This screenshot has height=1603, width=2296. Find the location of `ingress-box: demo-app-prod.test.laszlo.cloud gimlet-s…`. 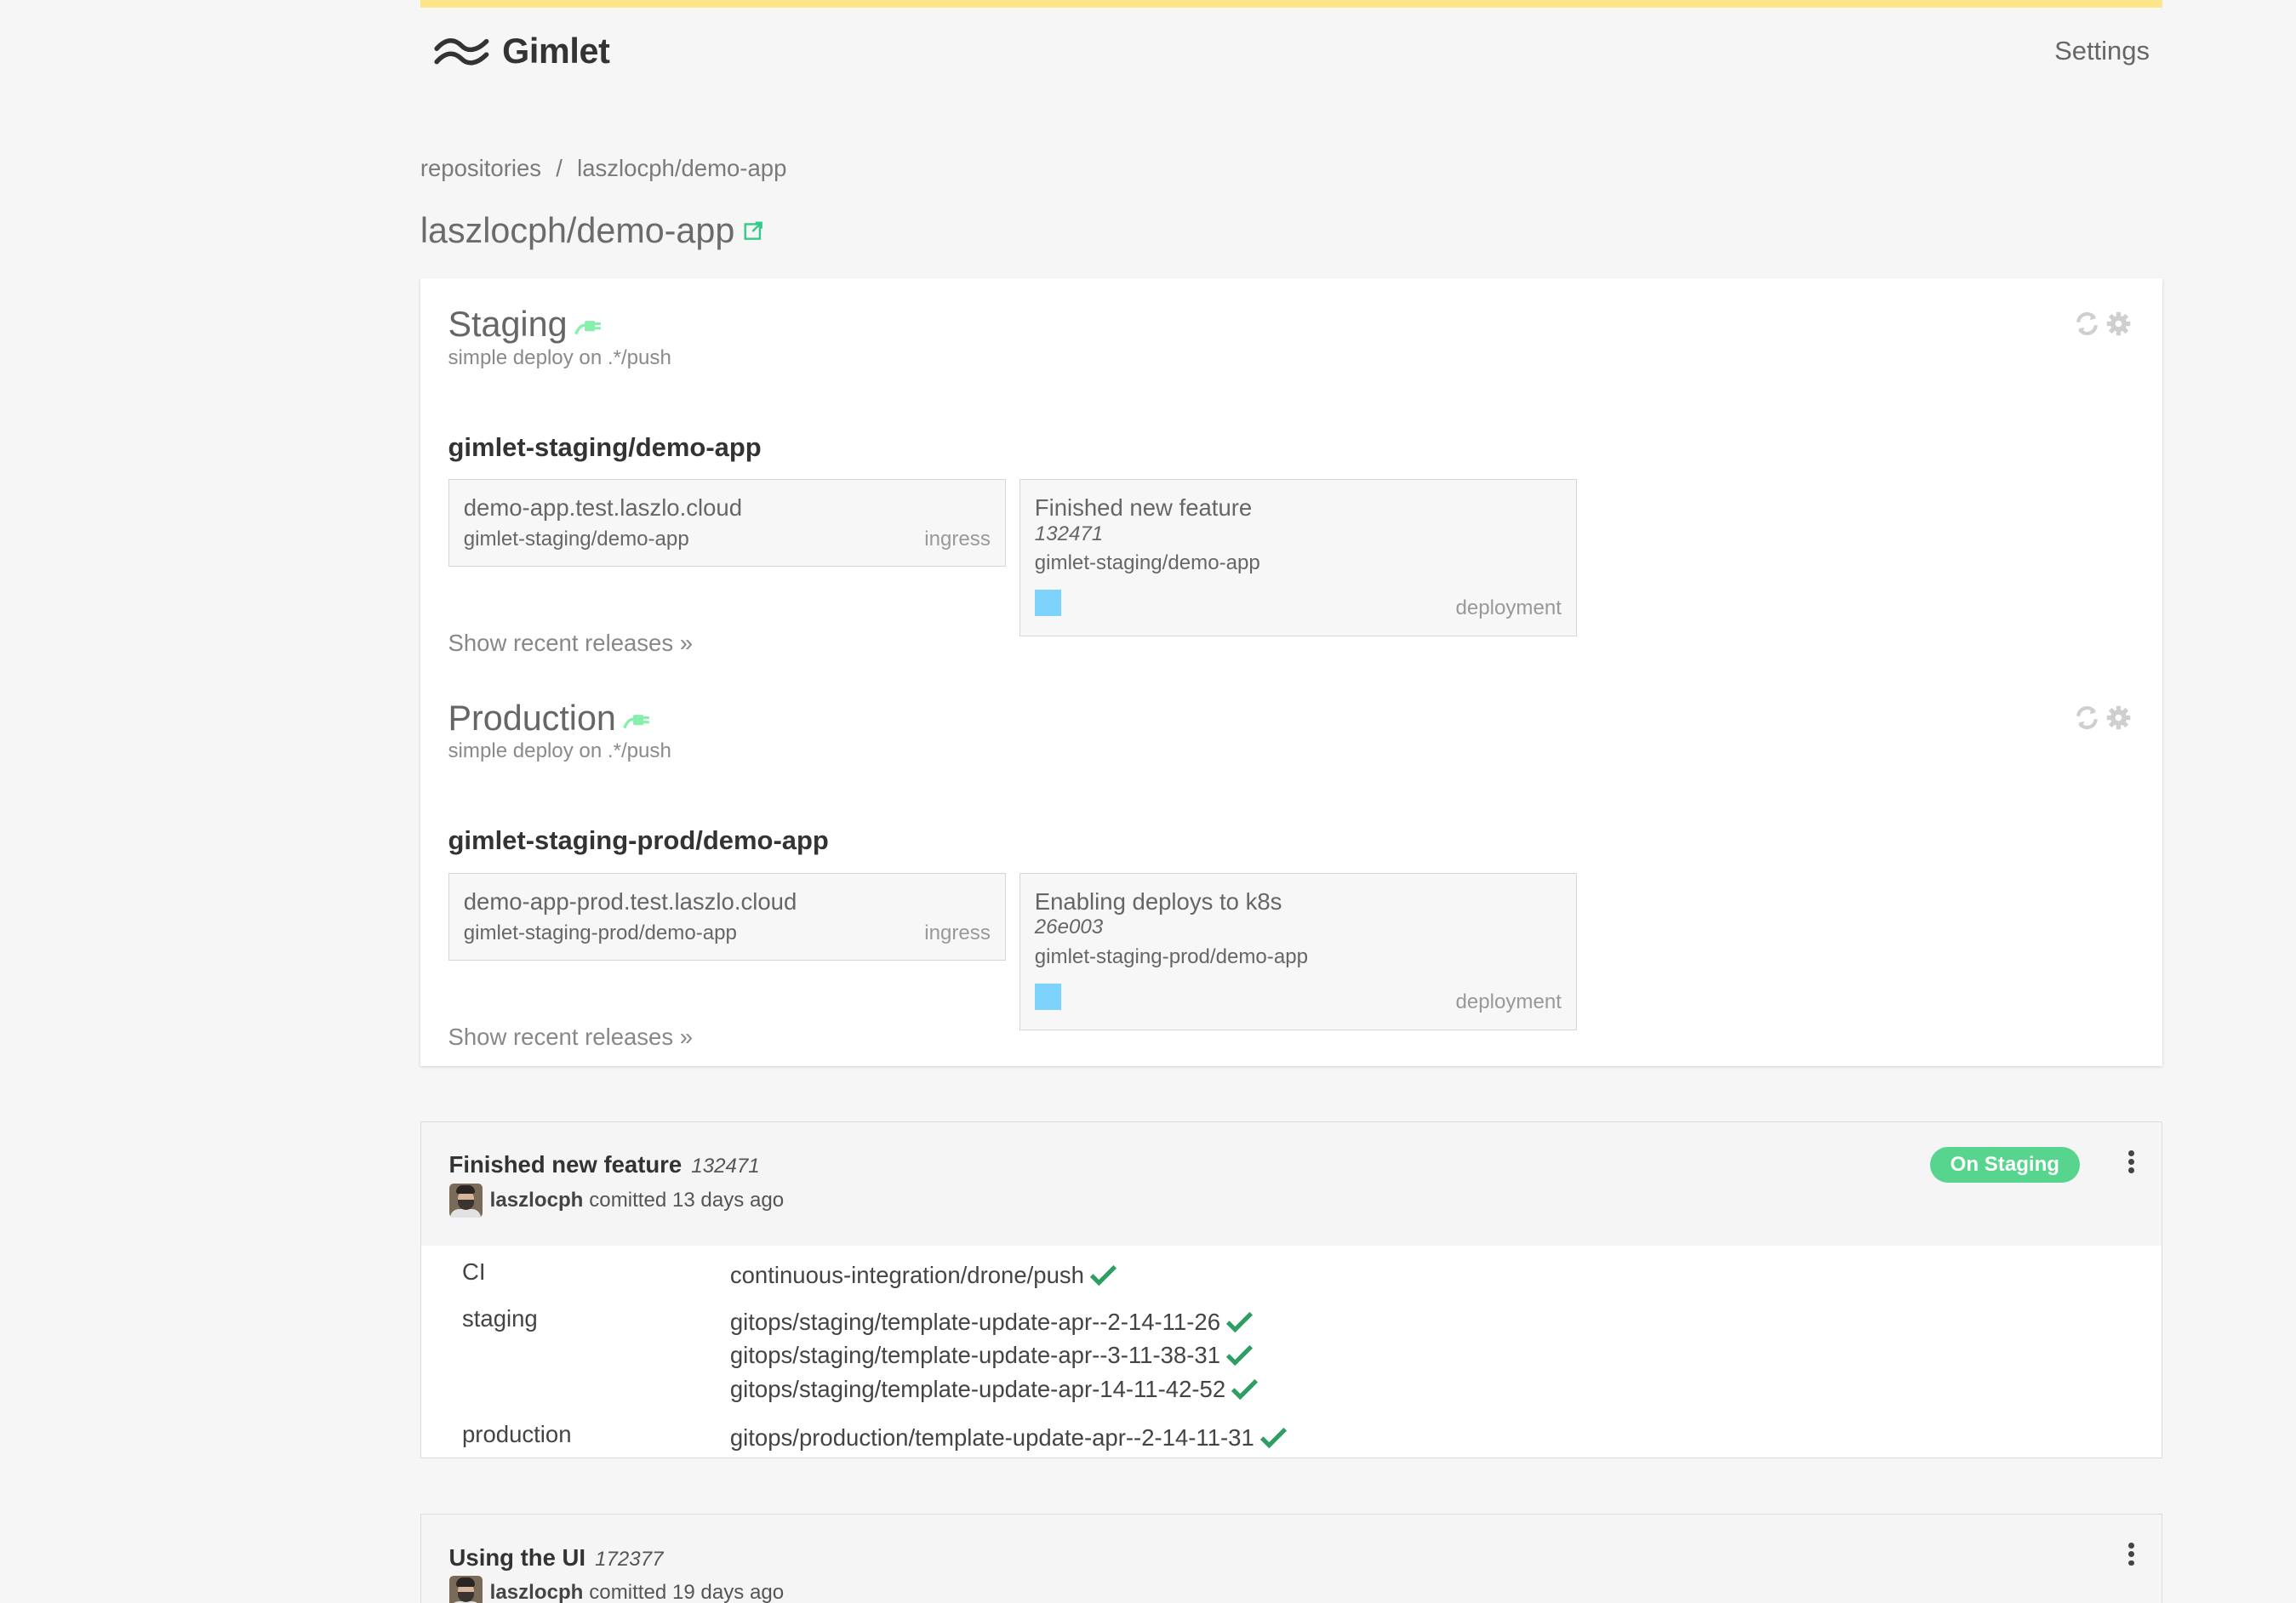

ingress-box: demo-app-prod.test.laszlo.cloud gimlet-s… is located at coordinates (728, 917).